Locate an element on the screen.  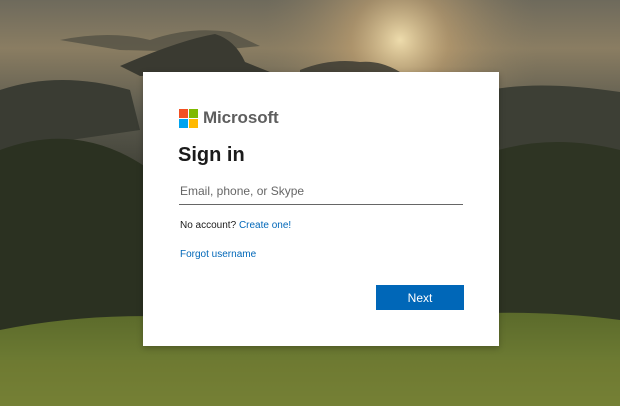
brand-name: Microsoft is located at coordinates (241, 117).